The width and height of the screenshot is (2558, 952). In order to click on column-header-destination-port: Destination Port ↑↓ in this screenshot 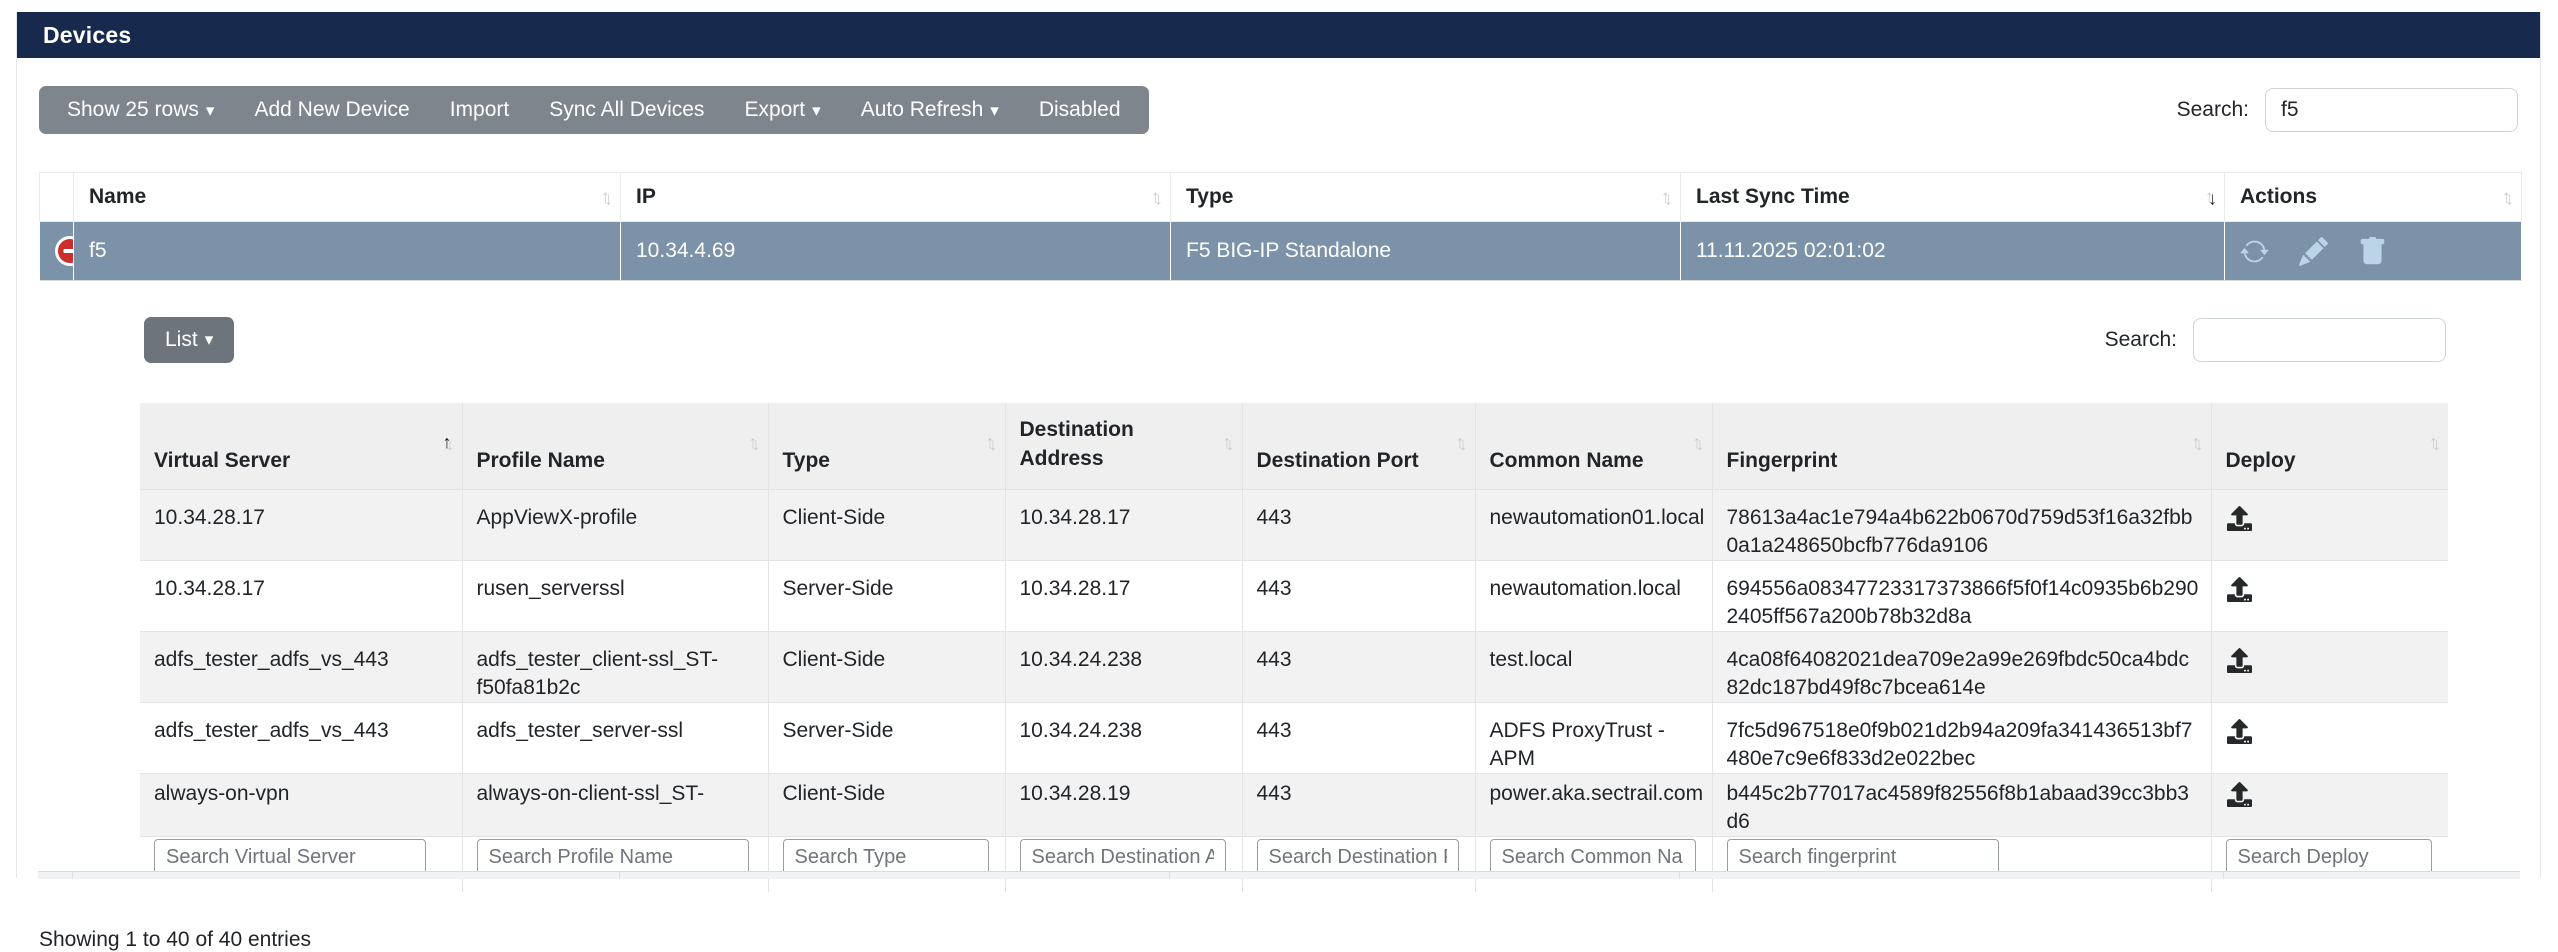, I will do `click(1359, 446)`.